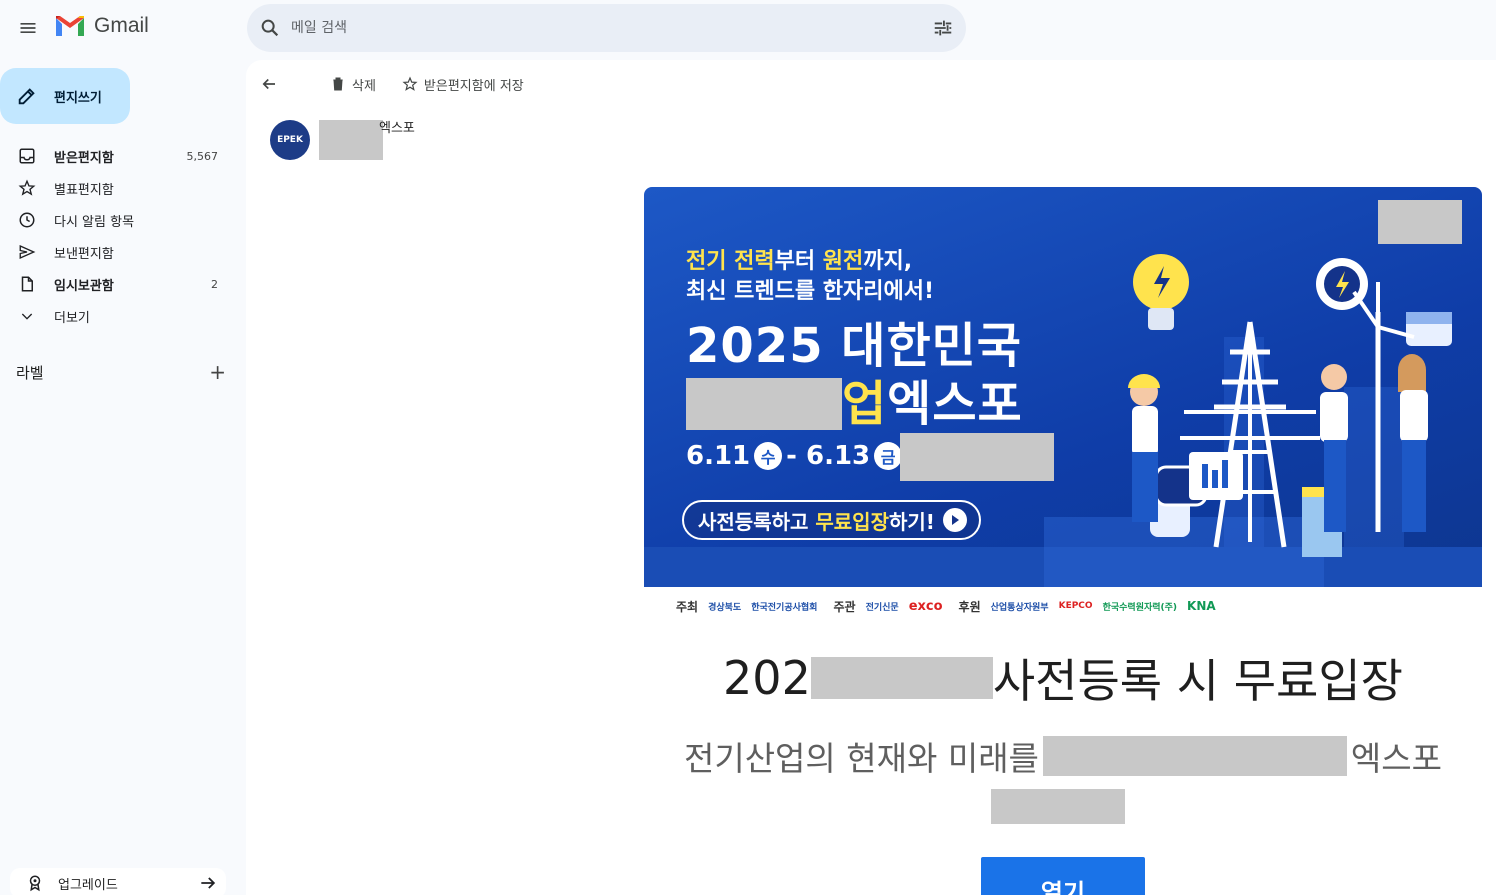 The image size is (1496, 895). I want to click on labels-header: 라벨 +, so click(121, 372).